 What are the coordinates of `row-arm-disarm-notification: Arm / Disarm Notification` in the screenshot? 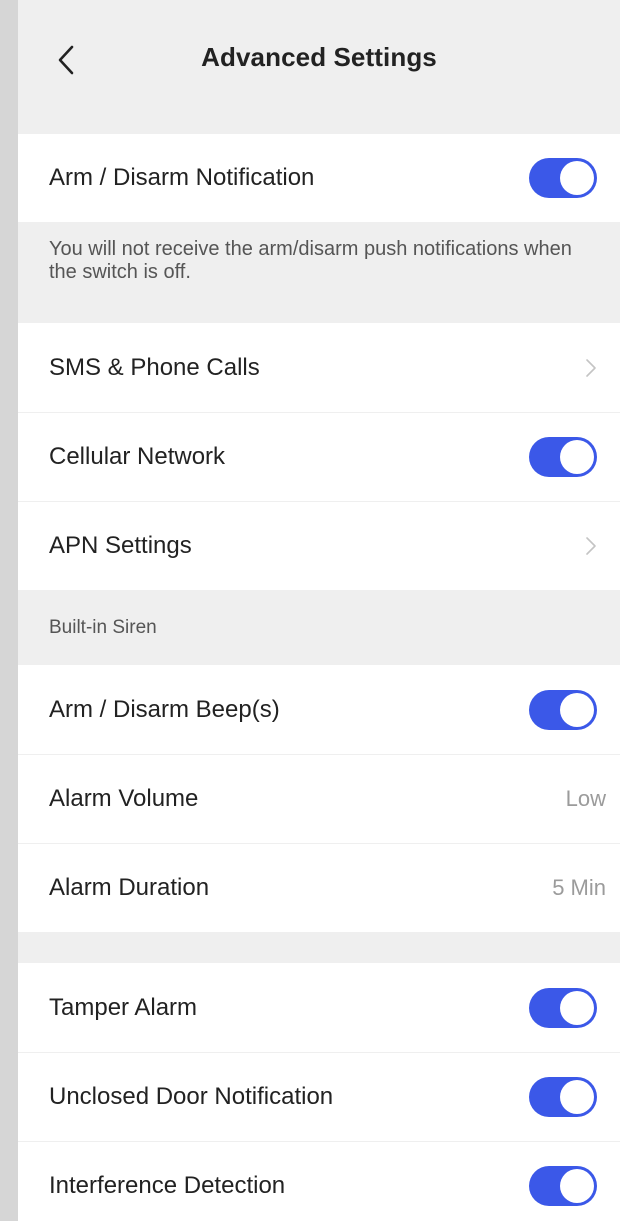 It's located at (319, 178).